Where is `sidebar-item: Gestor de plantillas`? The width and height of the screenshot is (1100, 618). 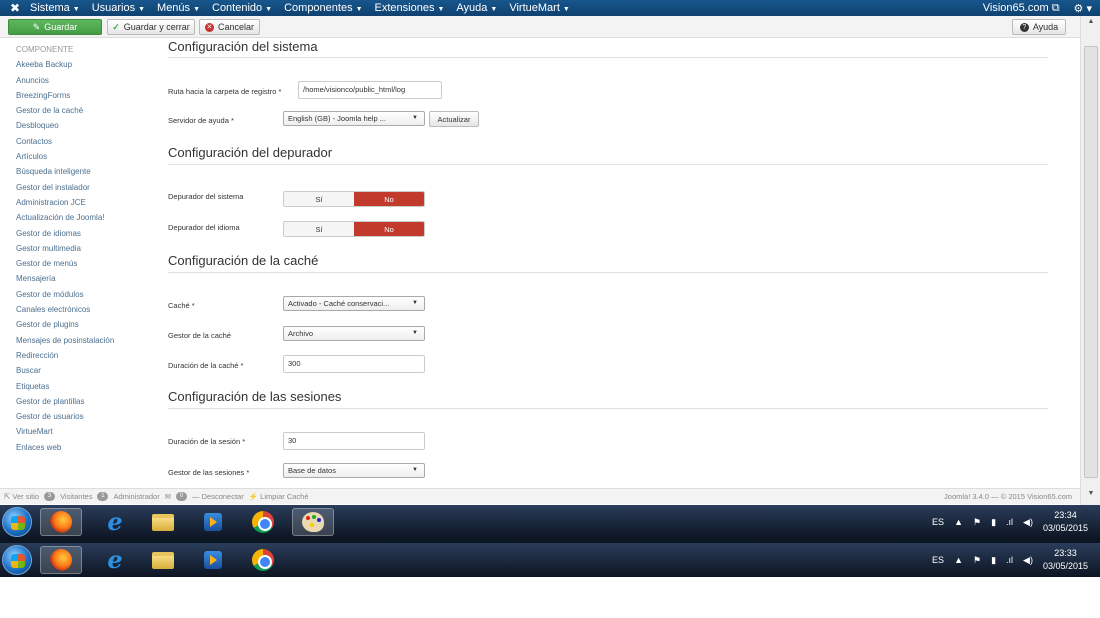 sidebar-item: Gestor de plantillas is located at coordinates (86, 401).